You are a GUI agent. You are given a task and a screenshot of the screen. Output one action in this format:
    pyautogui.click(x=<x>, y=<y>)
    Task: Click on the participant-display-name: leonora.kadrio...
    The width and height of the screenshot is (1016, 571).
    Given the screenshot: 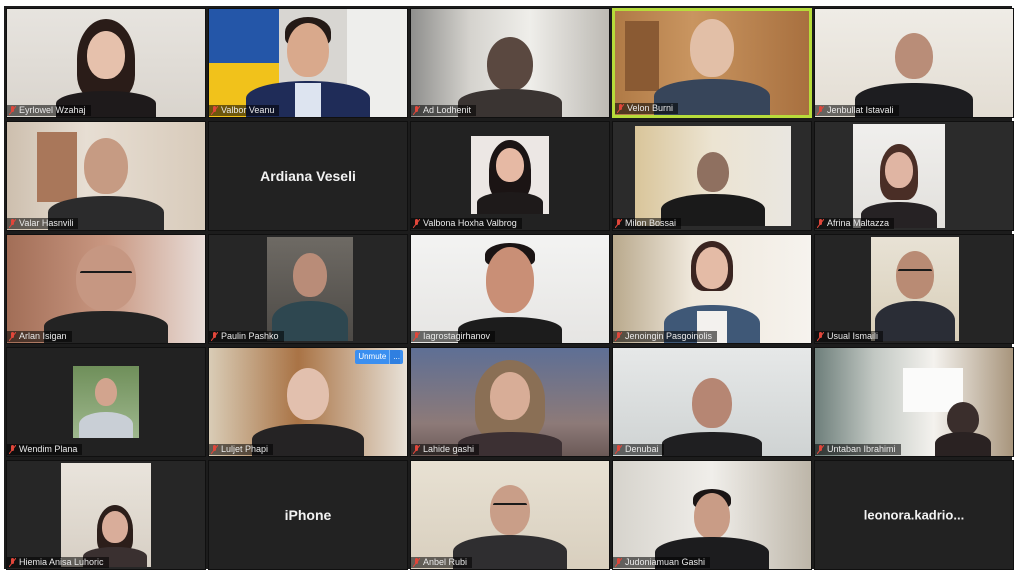 What is the action you would take?
    pyautogui.click(x=914, y=515)
    